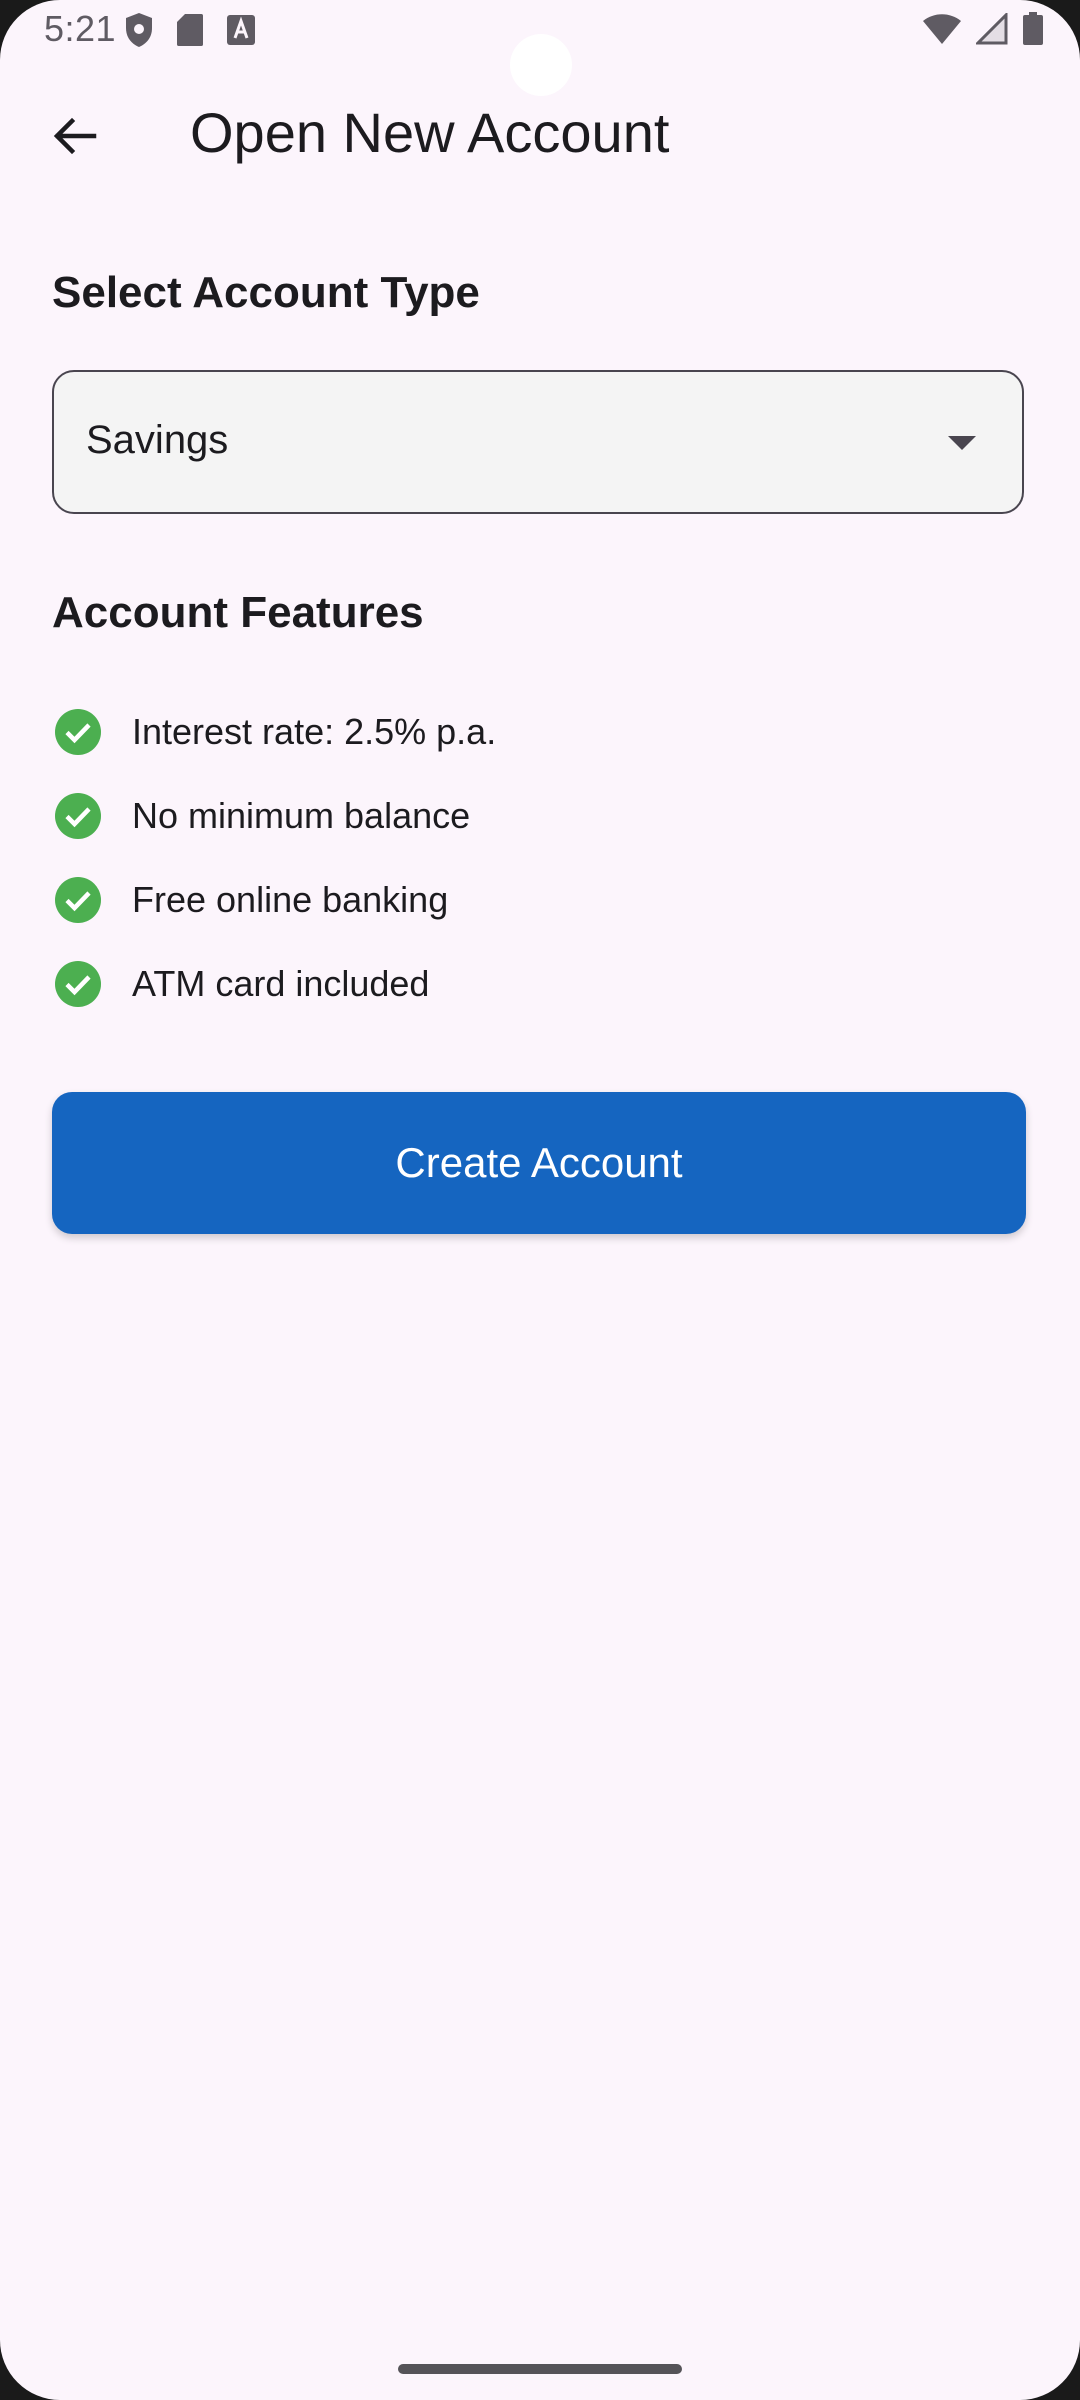 This screenshot has width=1080, height=2400. Describe the element at coordinates (266, 292) in the screenshot. I see `account-type-heading: Select Account Type` at that location.